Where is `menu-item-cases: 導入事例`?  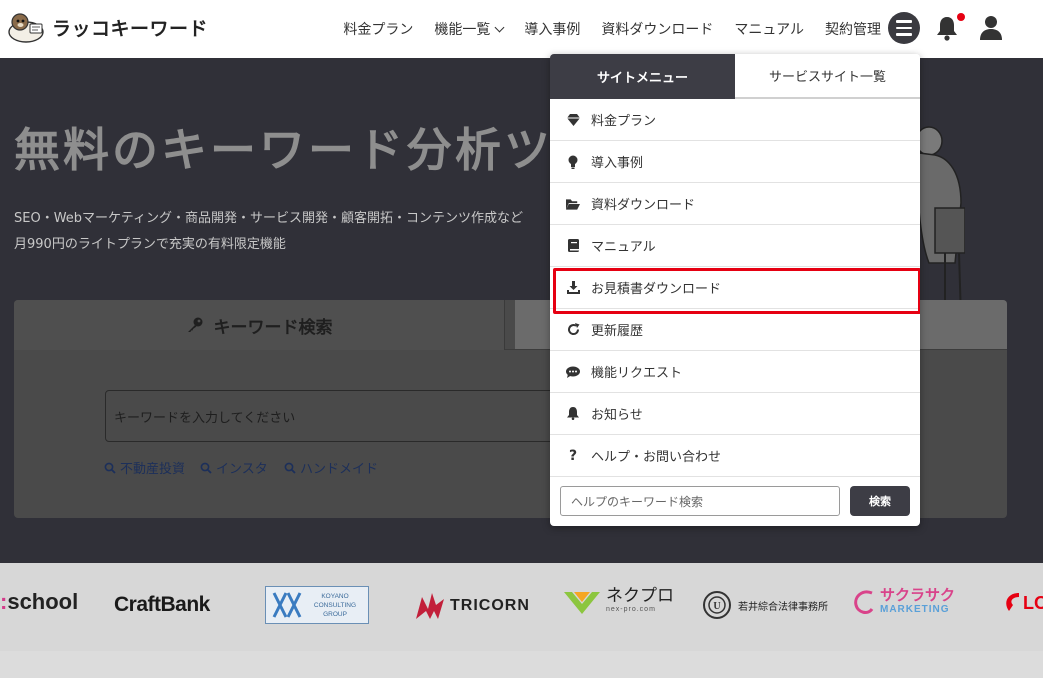 menu-item-cases: 導入事例 is located at coordinates (735, 162).